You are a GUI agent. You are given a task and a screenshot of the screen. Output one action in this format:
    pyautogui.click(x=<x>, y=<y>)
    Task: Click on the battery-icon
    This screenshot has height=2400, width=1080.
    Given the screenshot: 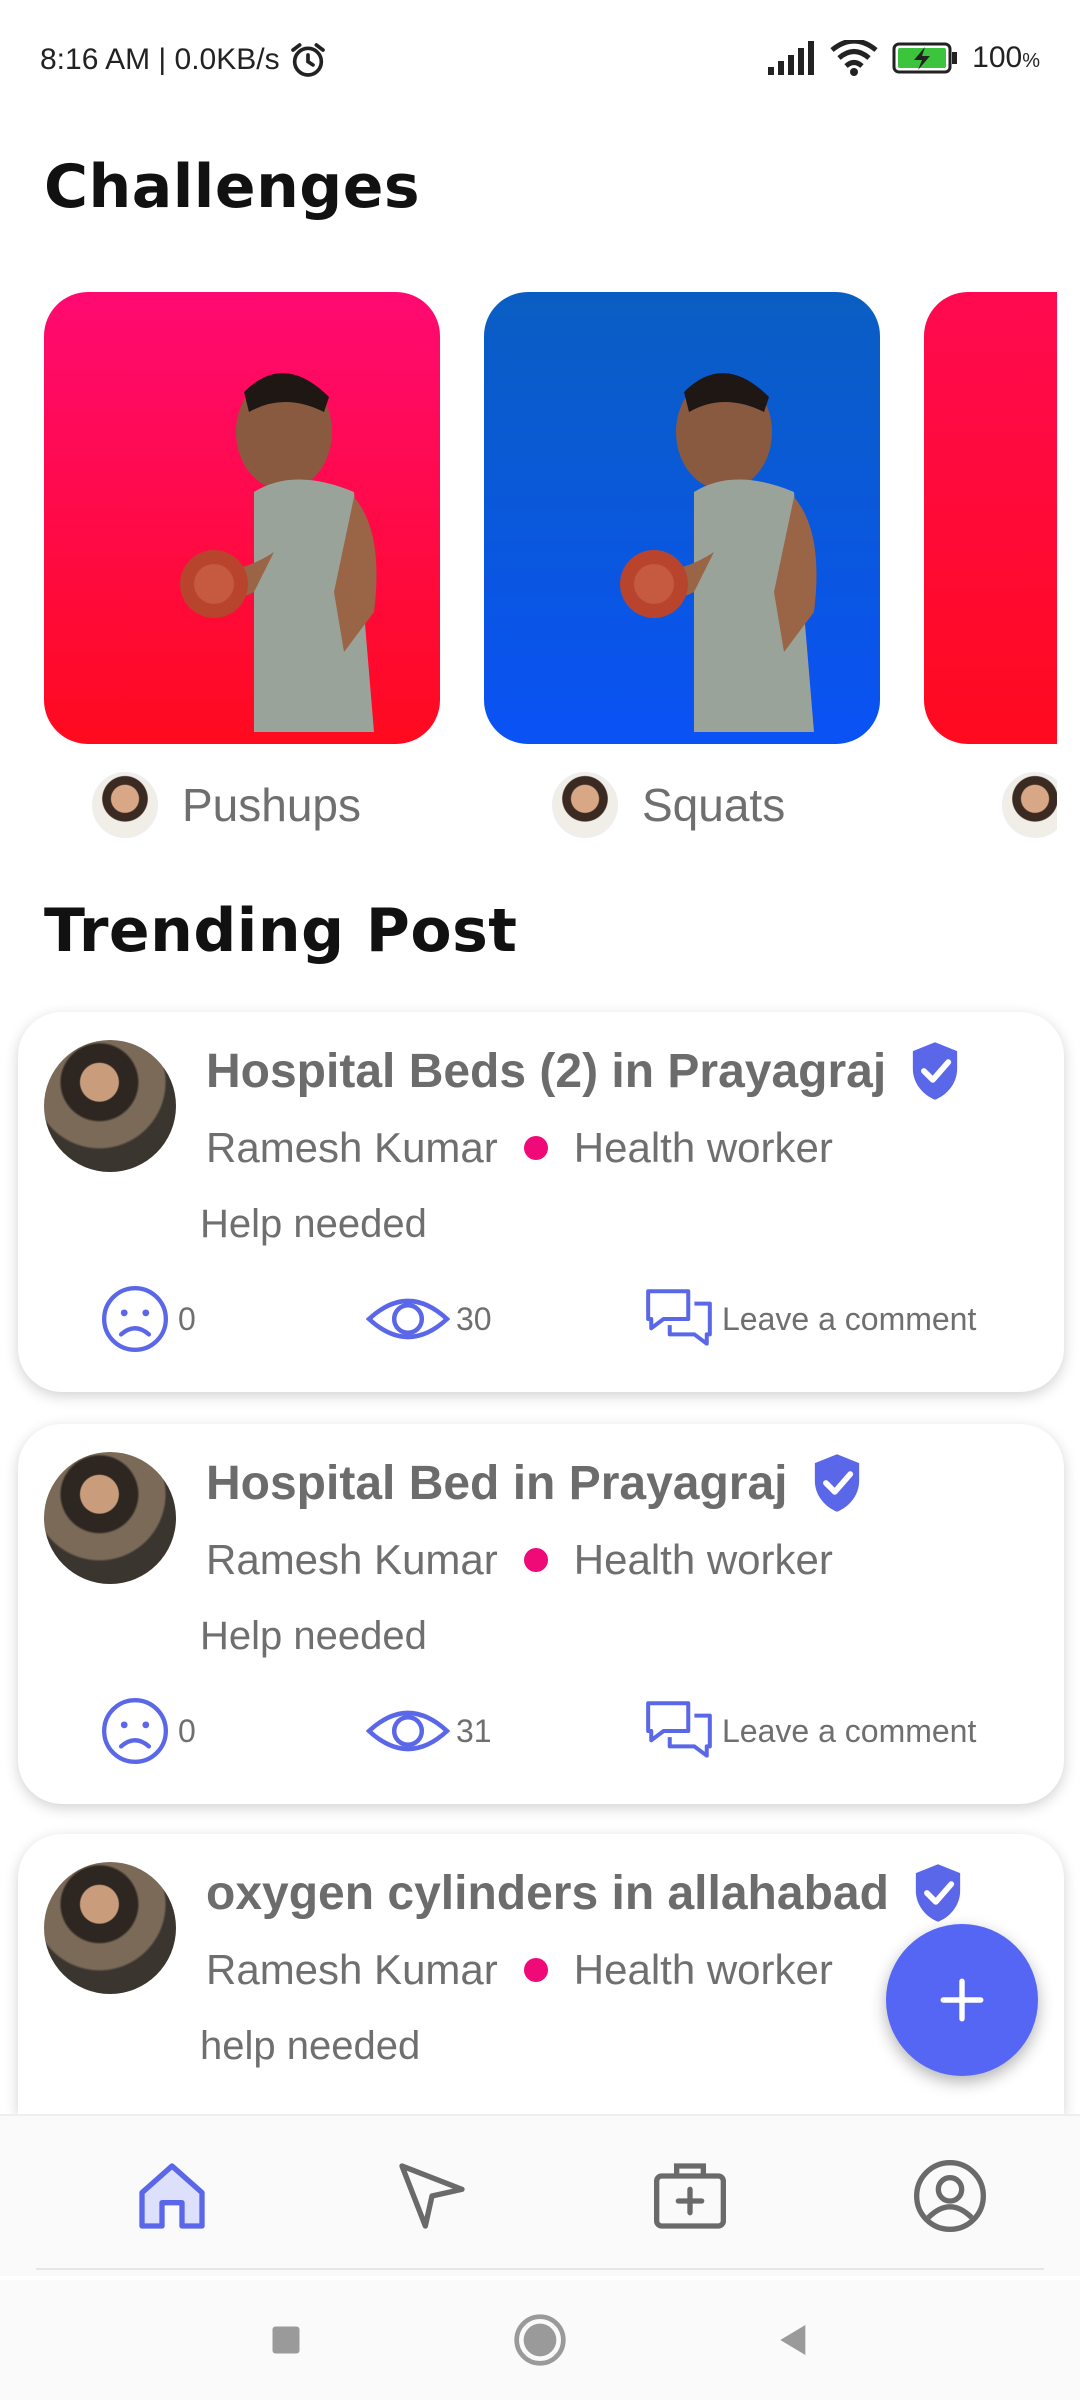 What is the action you would take?
    pyautogui.click(x=925, y=58)
    